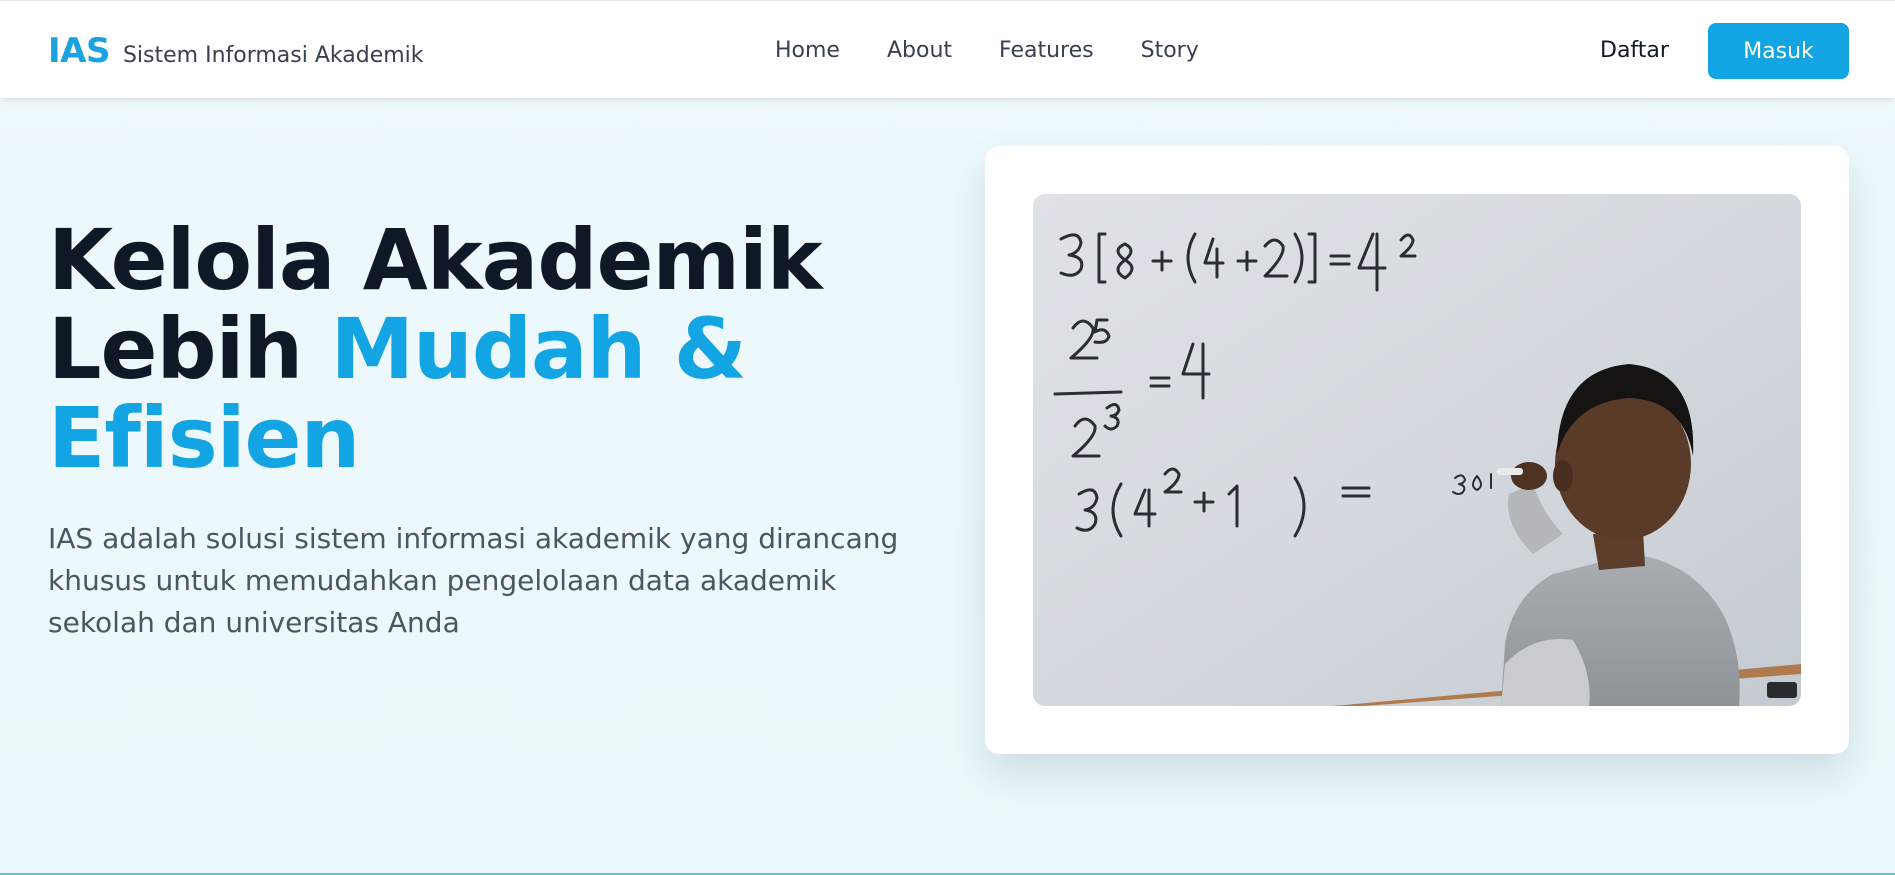 Image resolution: width=1895 pixels, height=875 pixels. What do you see at coordinates (1634, 50) in the screenshot?
I see `register-button: Daftar` at bounding box center [1634, 50].